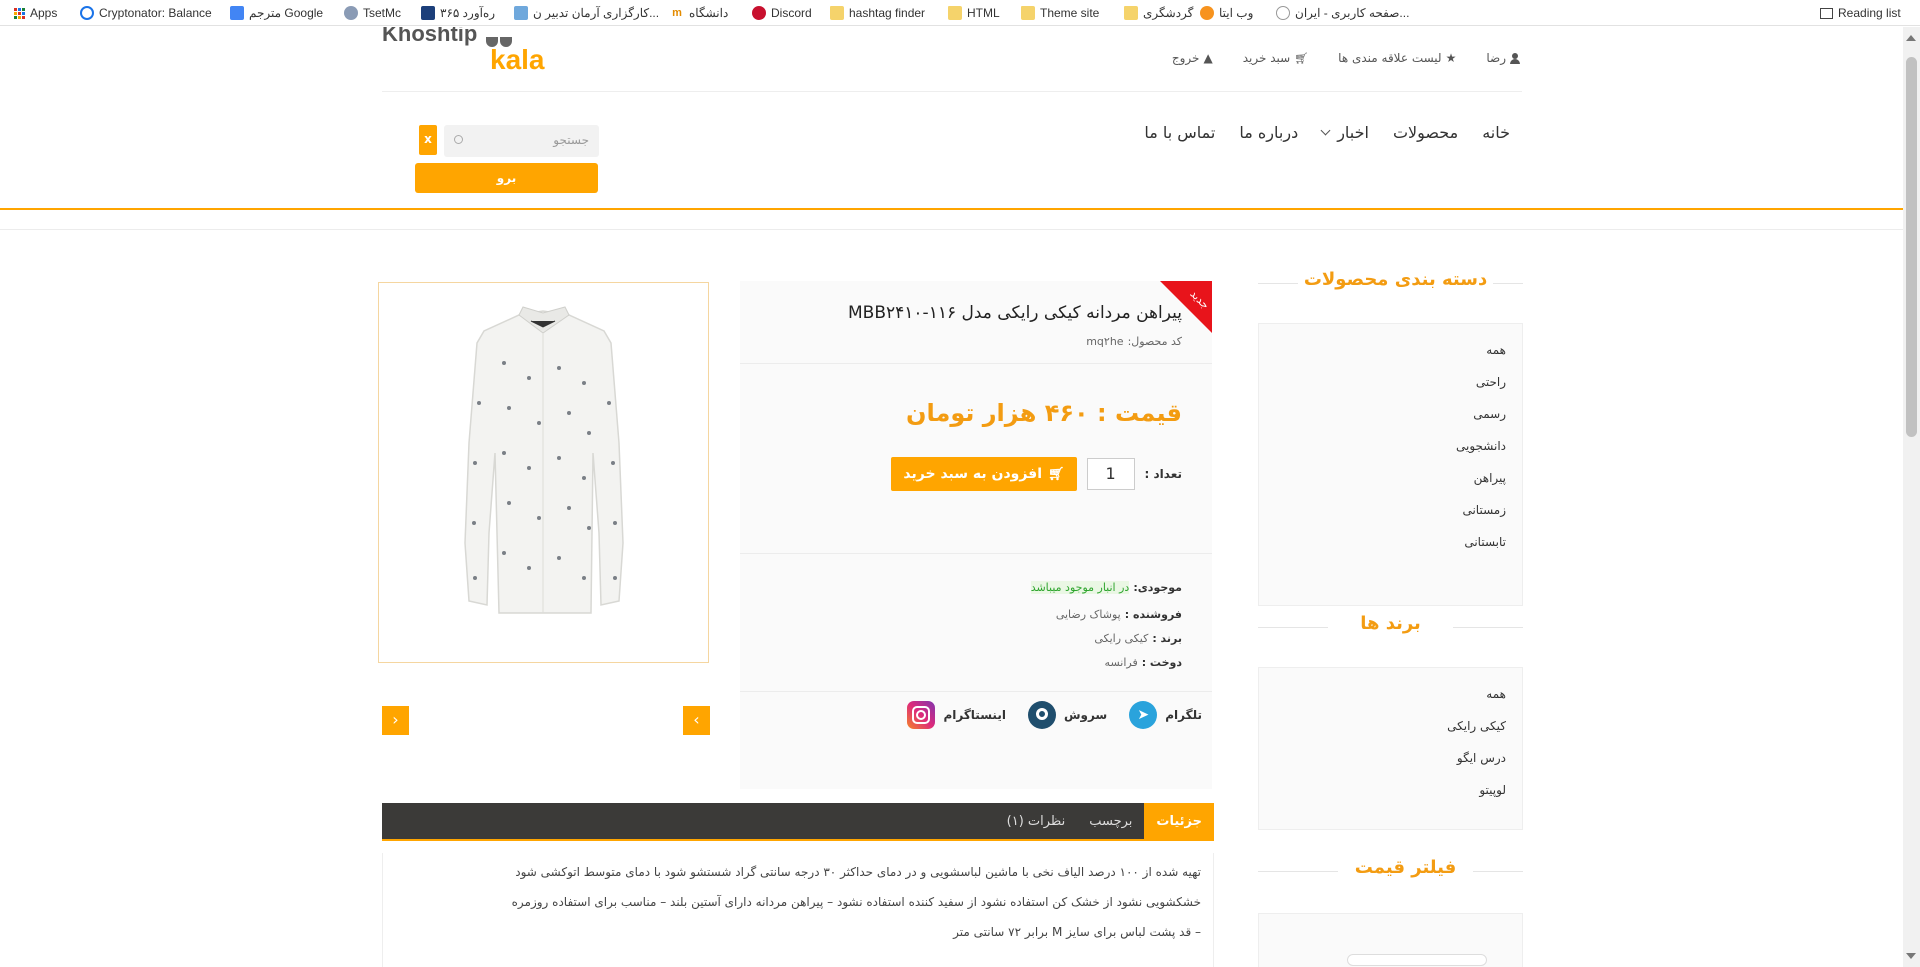 The image size is (1920, 967). Describe the element at coordinates (1085, 715) in the screenshot. I see `soroush-label: سروش` at that location.